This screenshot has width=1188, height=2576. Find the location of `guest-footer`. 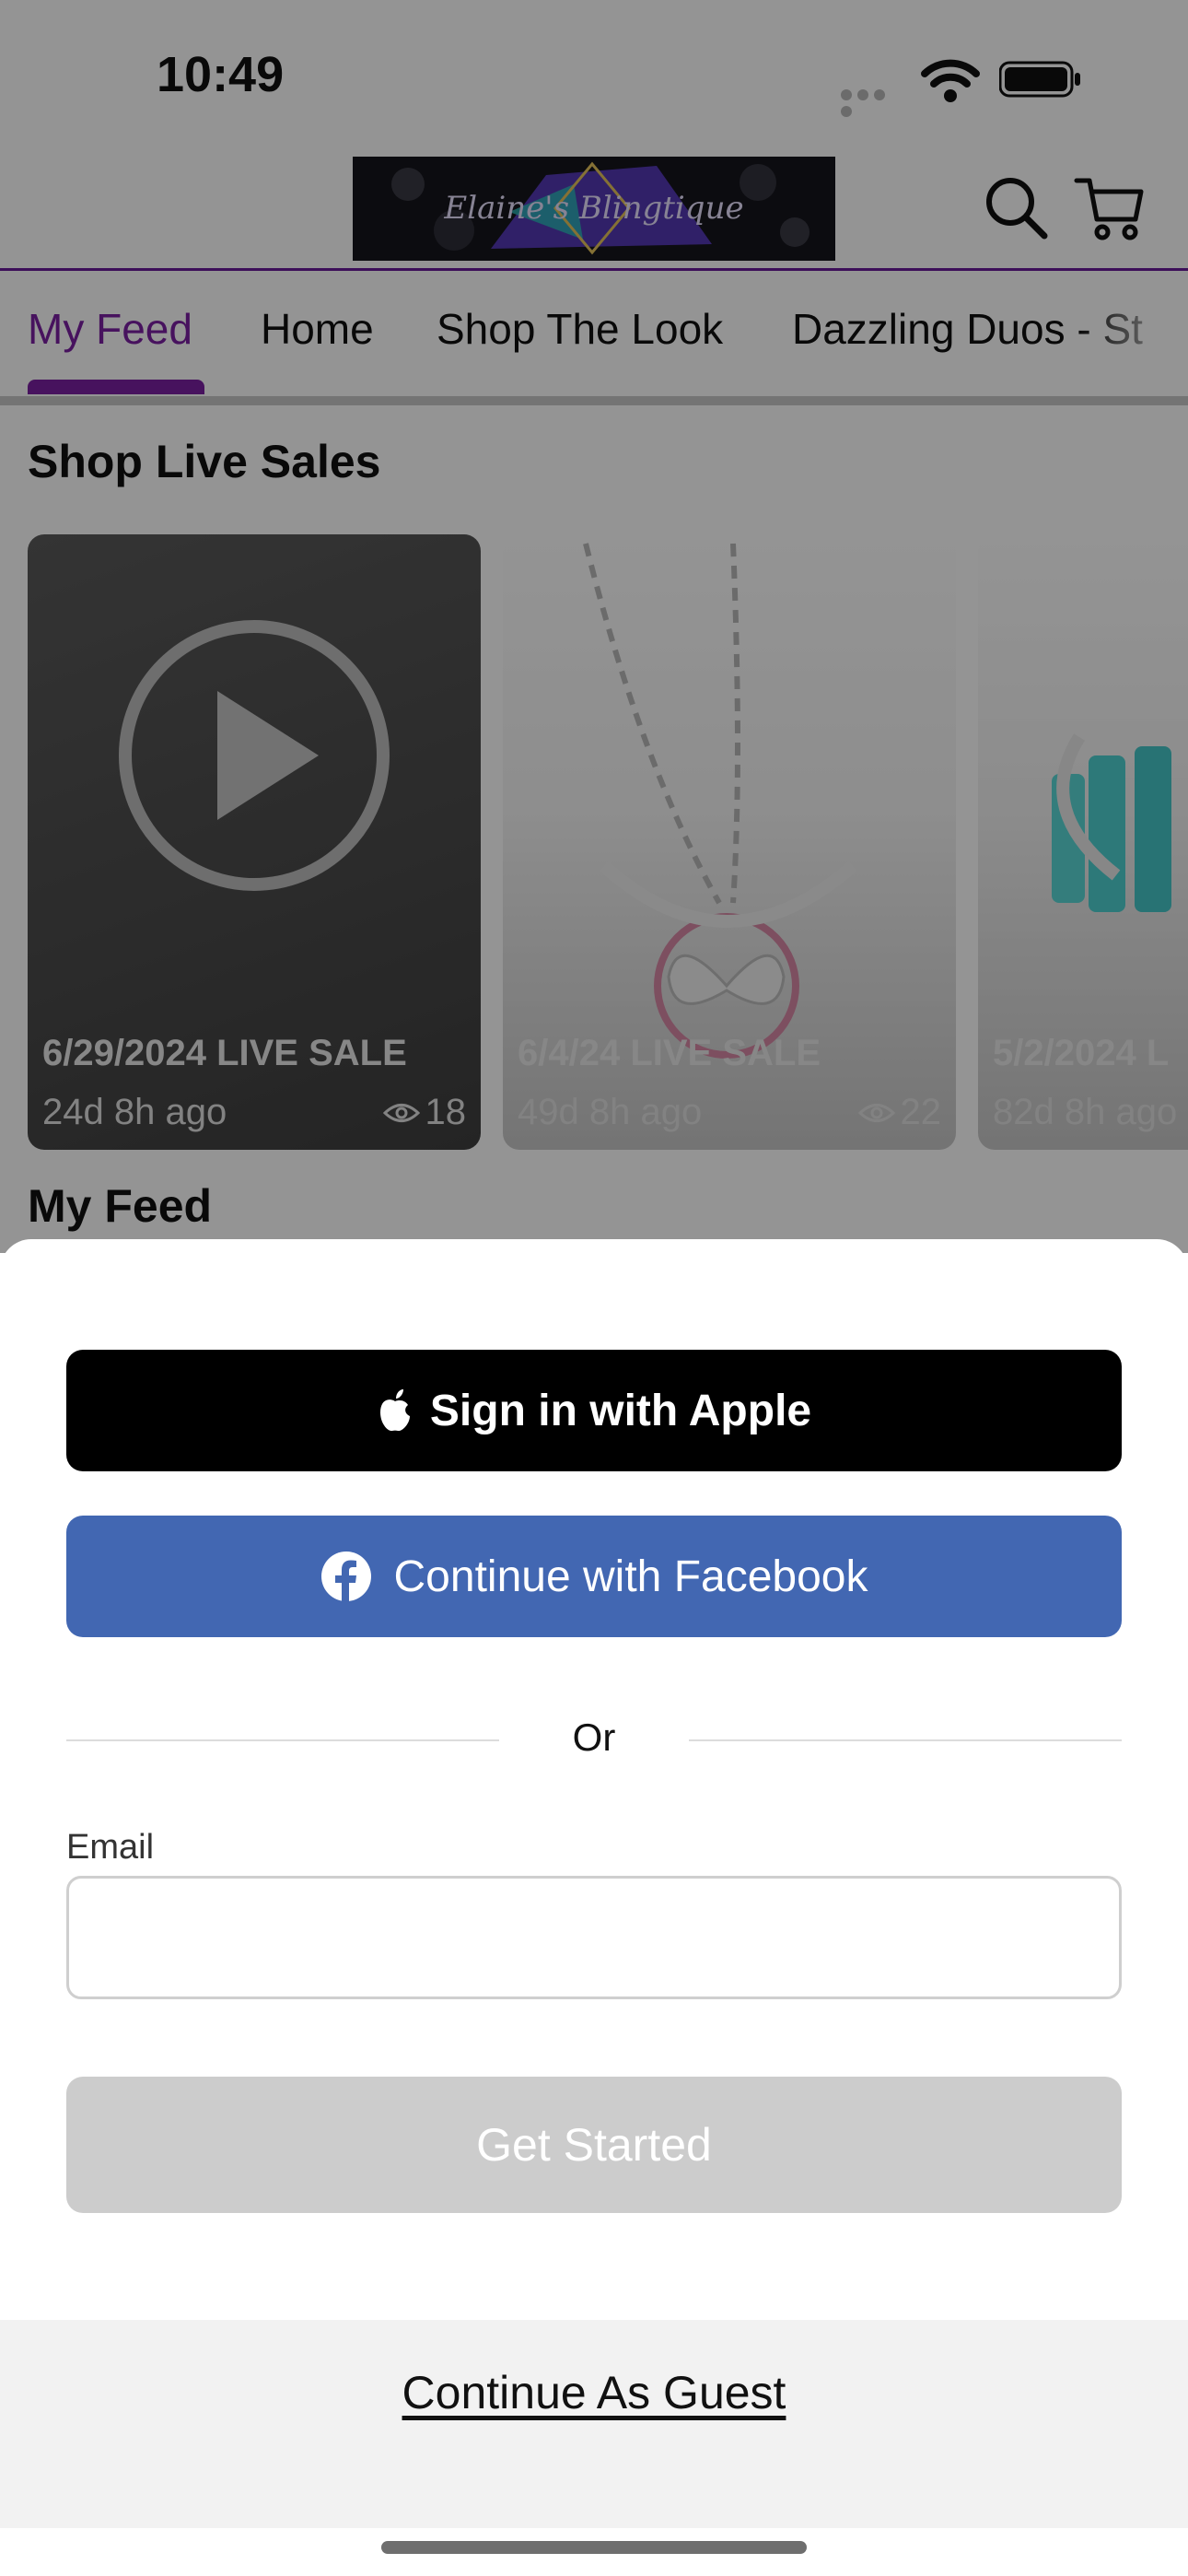

guest-footer is located at coordinates (594, 2424).